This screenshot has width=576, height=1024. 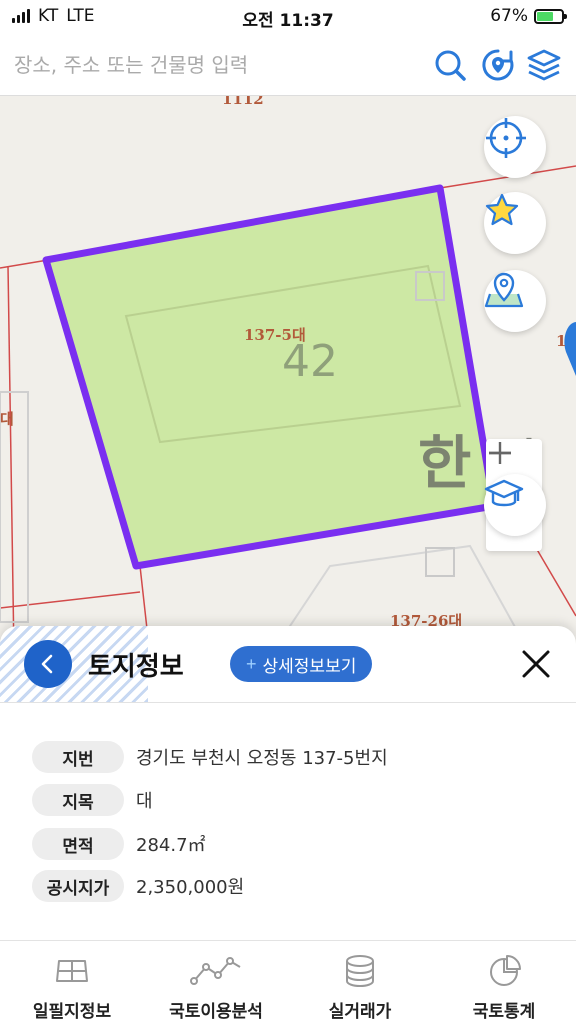 I want to click on bottom-nav: 일필지정보 국토이용분석 실거래가 국토통계, so click(x=288, y=982).